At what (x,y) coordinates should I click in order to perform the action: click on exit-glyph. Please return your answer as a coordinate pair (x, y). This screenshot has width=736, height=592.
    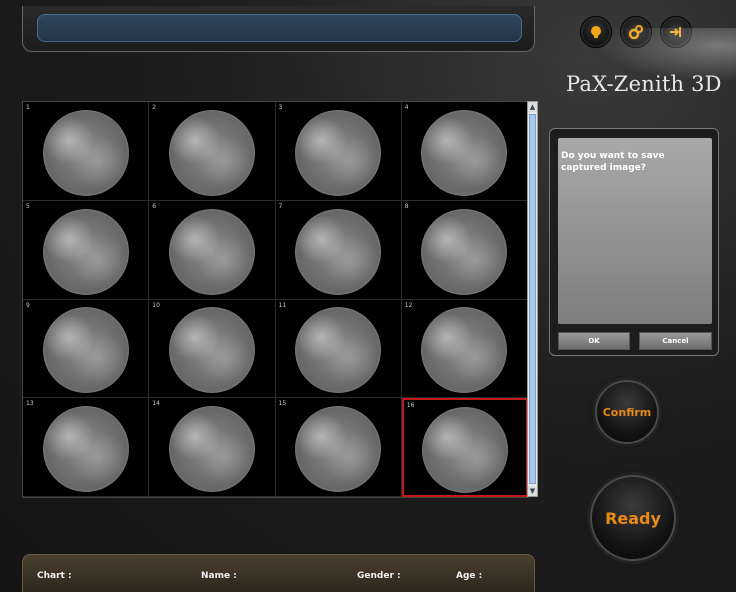
    Looking at the image, I should click on (675, 32).